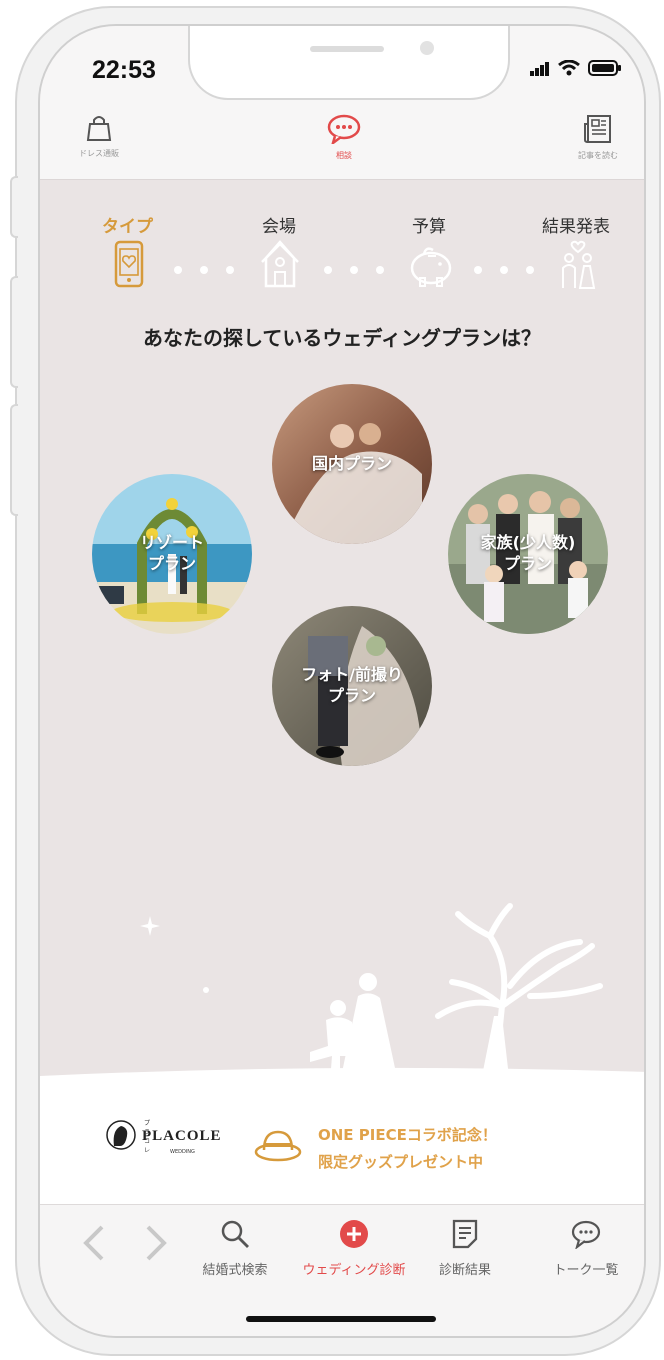 This screenshot has height=1360, width=664. I want to click on plan-domestic: 国内プラン, so click(352, 464).